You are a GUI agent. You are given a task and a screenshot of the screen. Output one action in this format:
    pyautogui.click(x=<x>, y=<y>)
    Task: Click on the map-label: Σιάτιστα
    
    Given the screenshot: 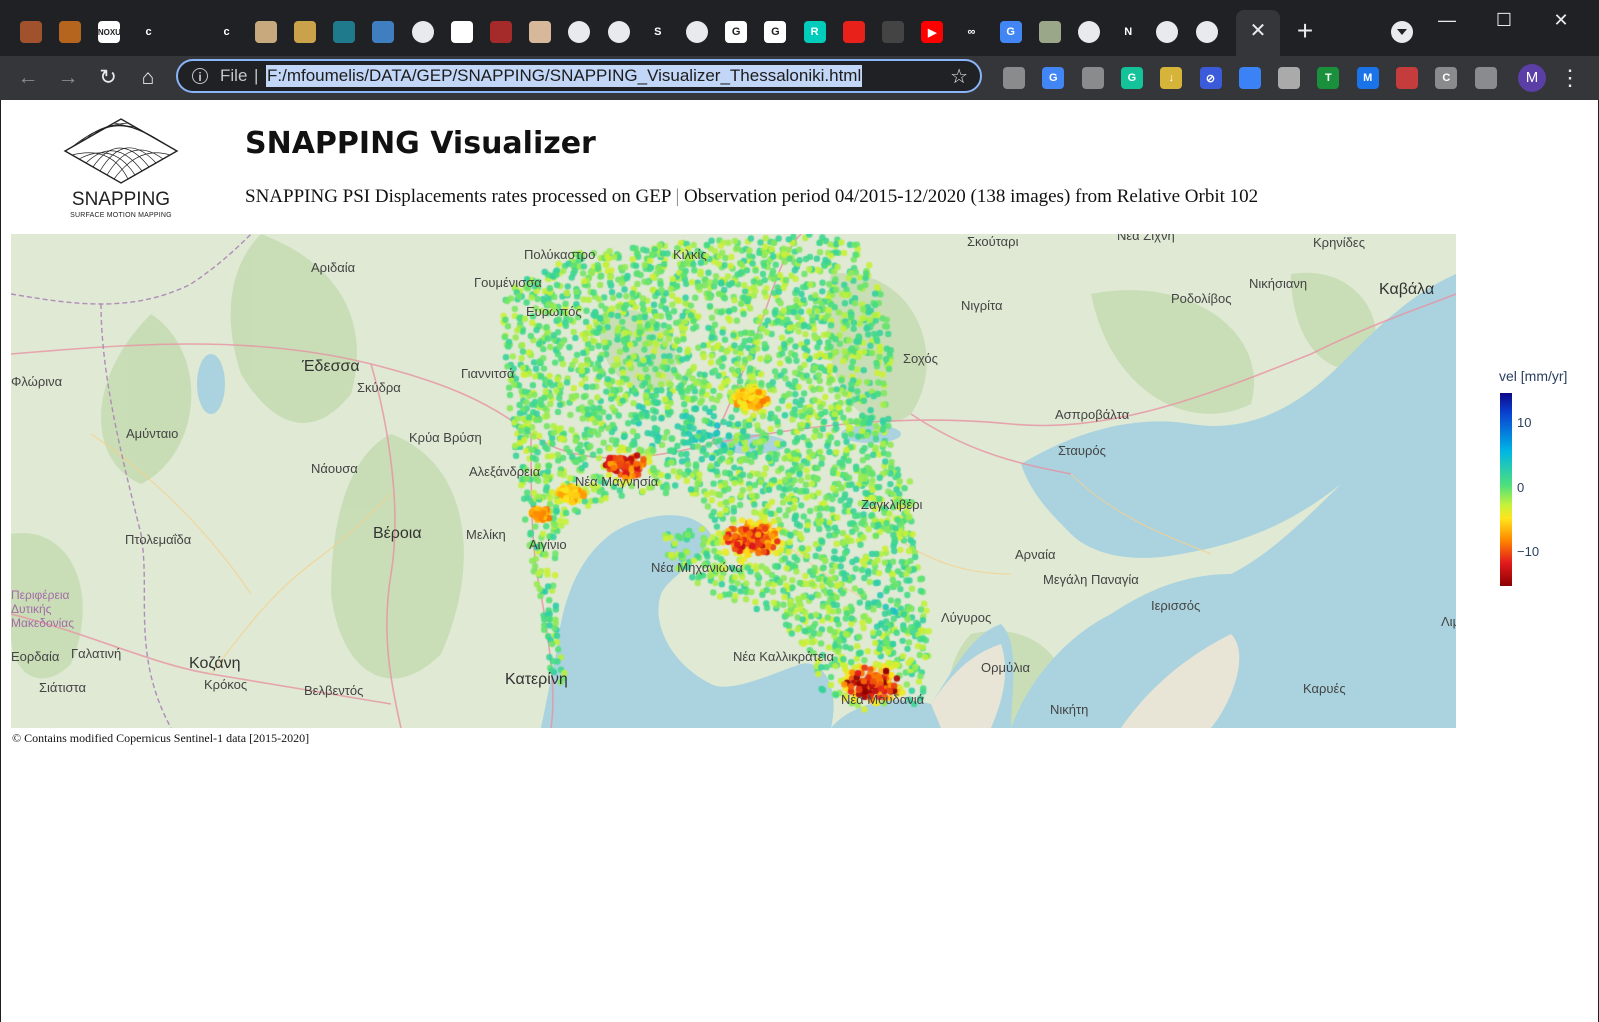 What is the action you would take?
    pyautogui.click(x=62, y=687)
    